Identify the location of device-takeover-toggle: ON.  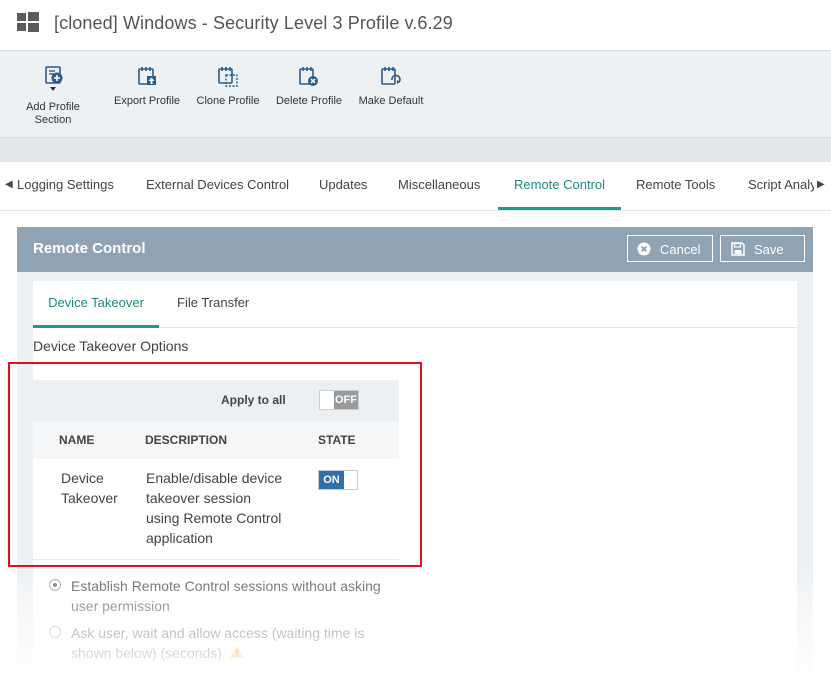
(338, 480).